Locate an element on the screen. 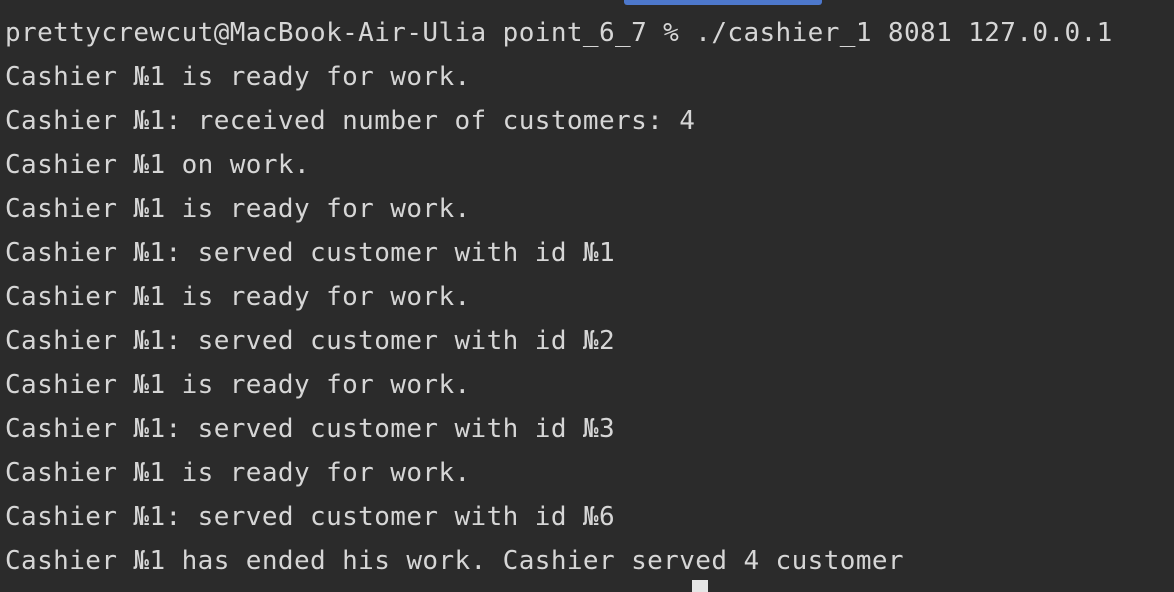 The image size is (1174, 592). output-line: Cashier №1 on work. is located at coordinates (158, 165).